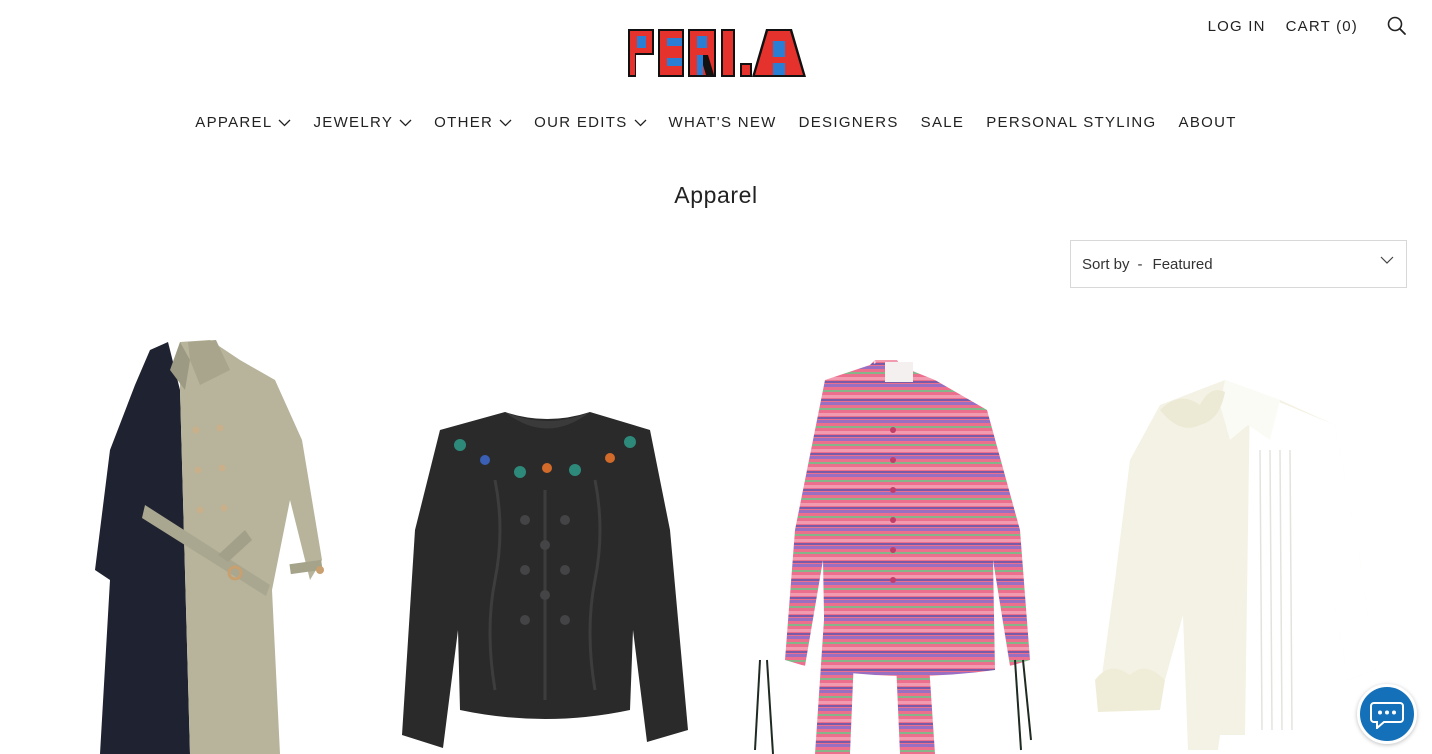 This screenshot has width=1432, height=754. What do you see at coordinates (545, 580) in the screenshot?
I see `black-sweater-image` at bounding box center [545, 580].